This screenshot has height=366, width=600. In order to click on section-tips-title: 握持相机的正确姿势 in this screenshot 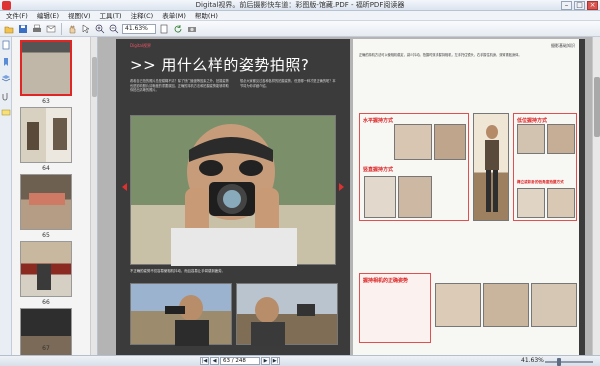, I will do `click(386, 281)`.